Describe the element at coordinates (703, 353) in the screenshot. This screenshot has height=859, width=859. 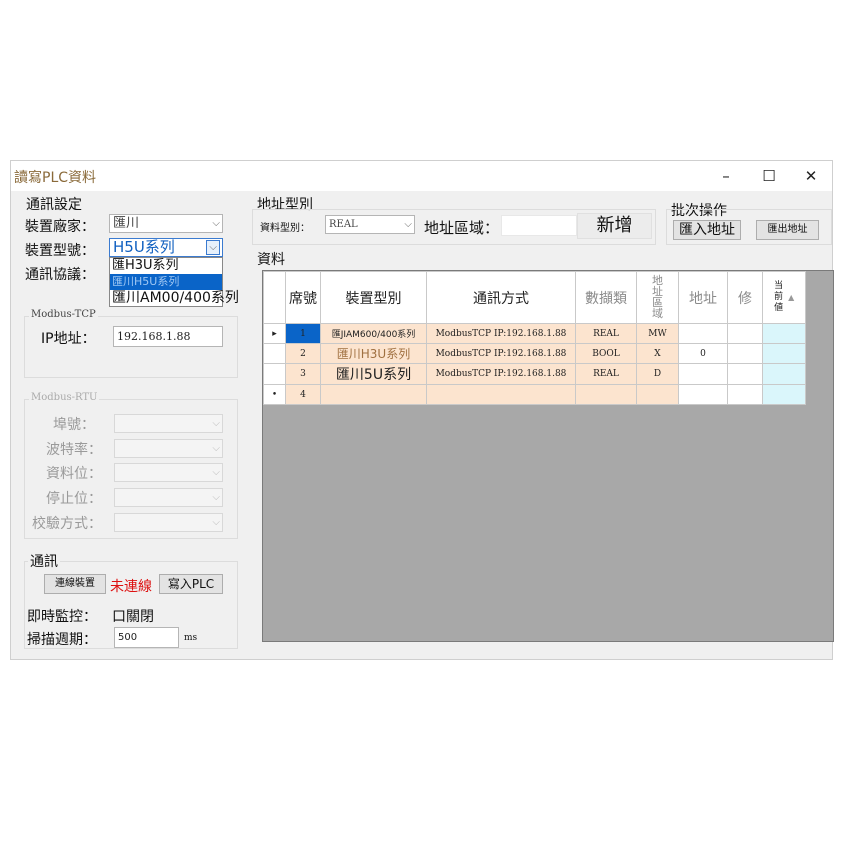
I see `cell-addr: 0` at that location.